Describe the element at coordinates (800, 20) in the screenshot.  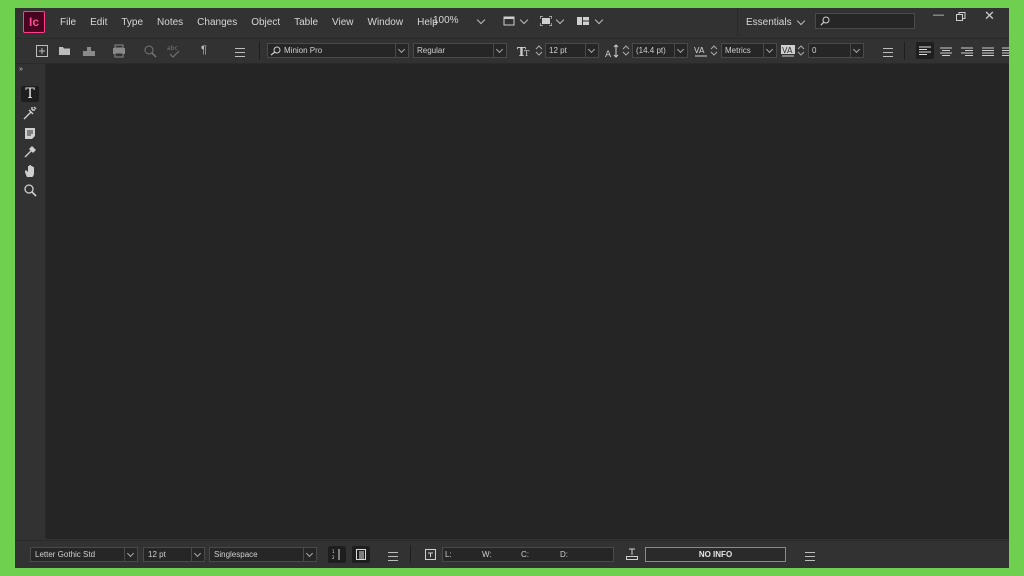
I see `workspace-chevron-icon` at that location.